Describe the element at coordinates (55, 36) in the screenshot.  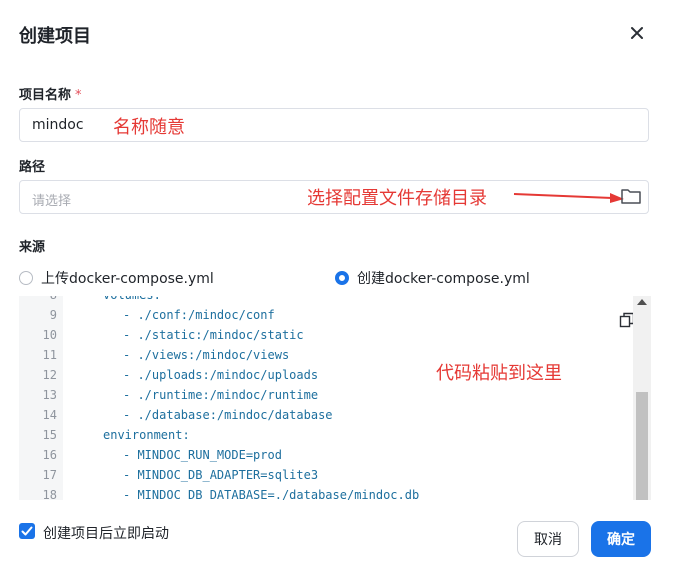
I see `dialog-title: 创建项目` at that location.